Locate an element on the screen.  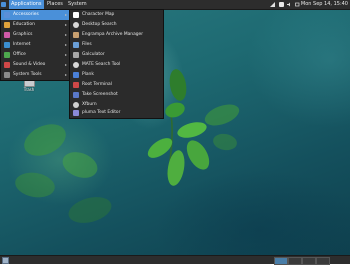
clock: Mon Sep 14, 15:40 is located at coordinates (324, 4).